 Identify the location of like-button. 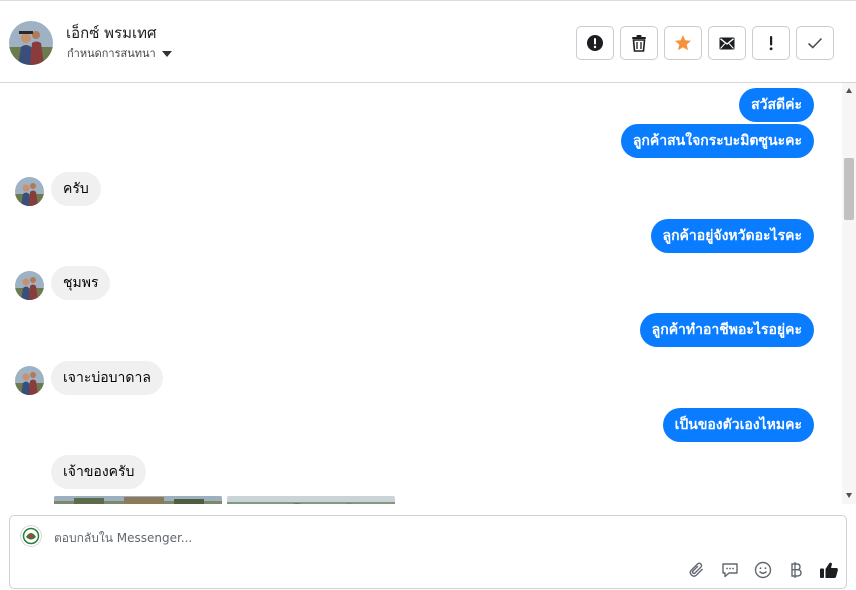
(828, 570).